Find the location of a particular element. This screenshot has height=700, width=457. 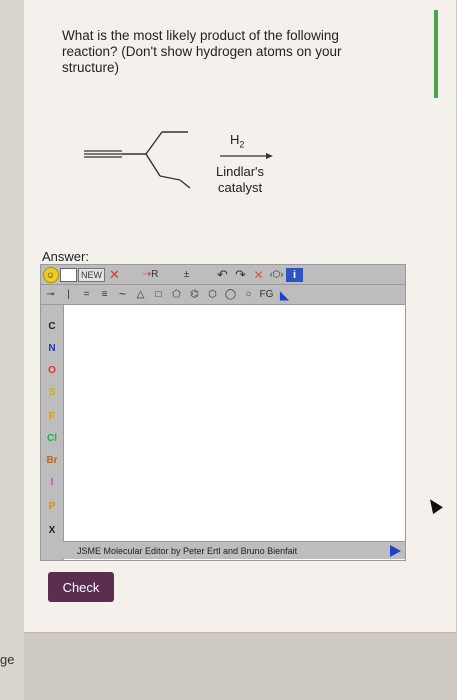

r-group-tool: ⇢ R is located at coordinates (150, 274).